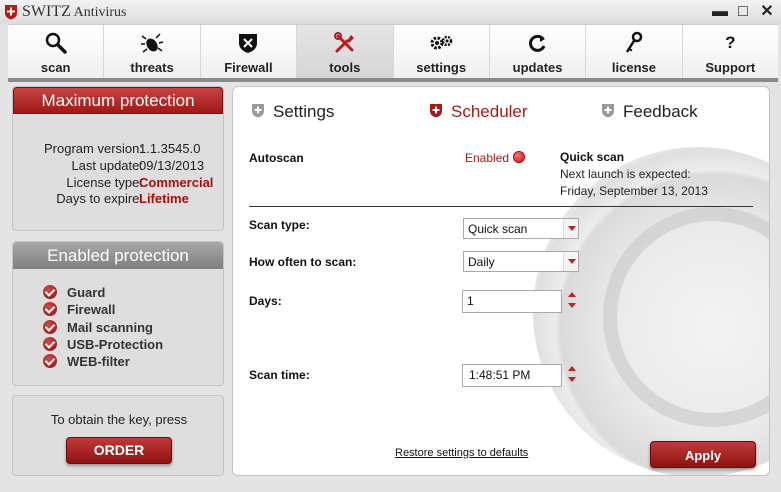 The image size is (781, 492). Describe the element at coordinates (537, 67) in the screenshot. I see `tab-updates-label: updates` at that location.